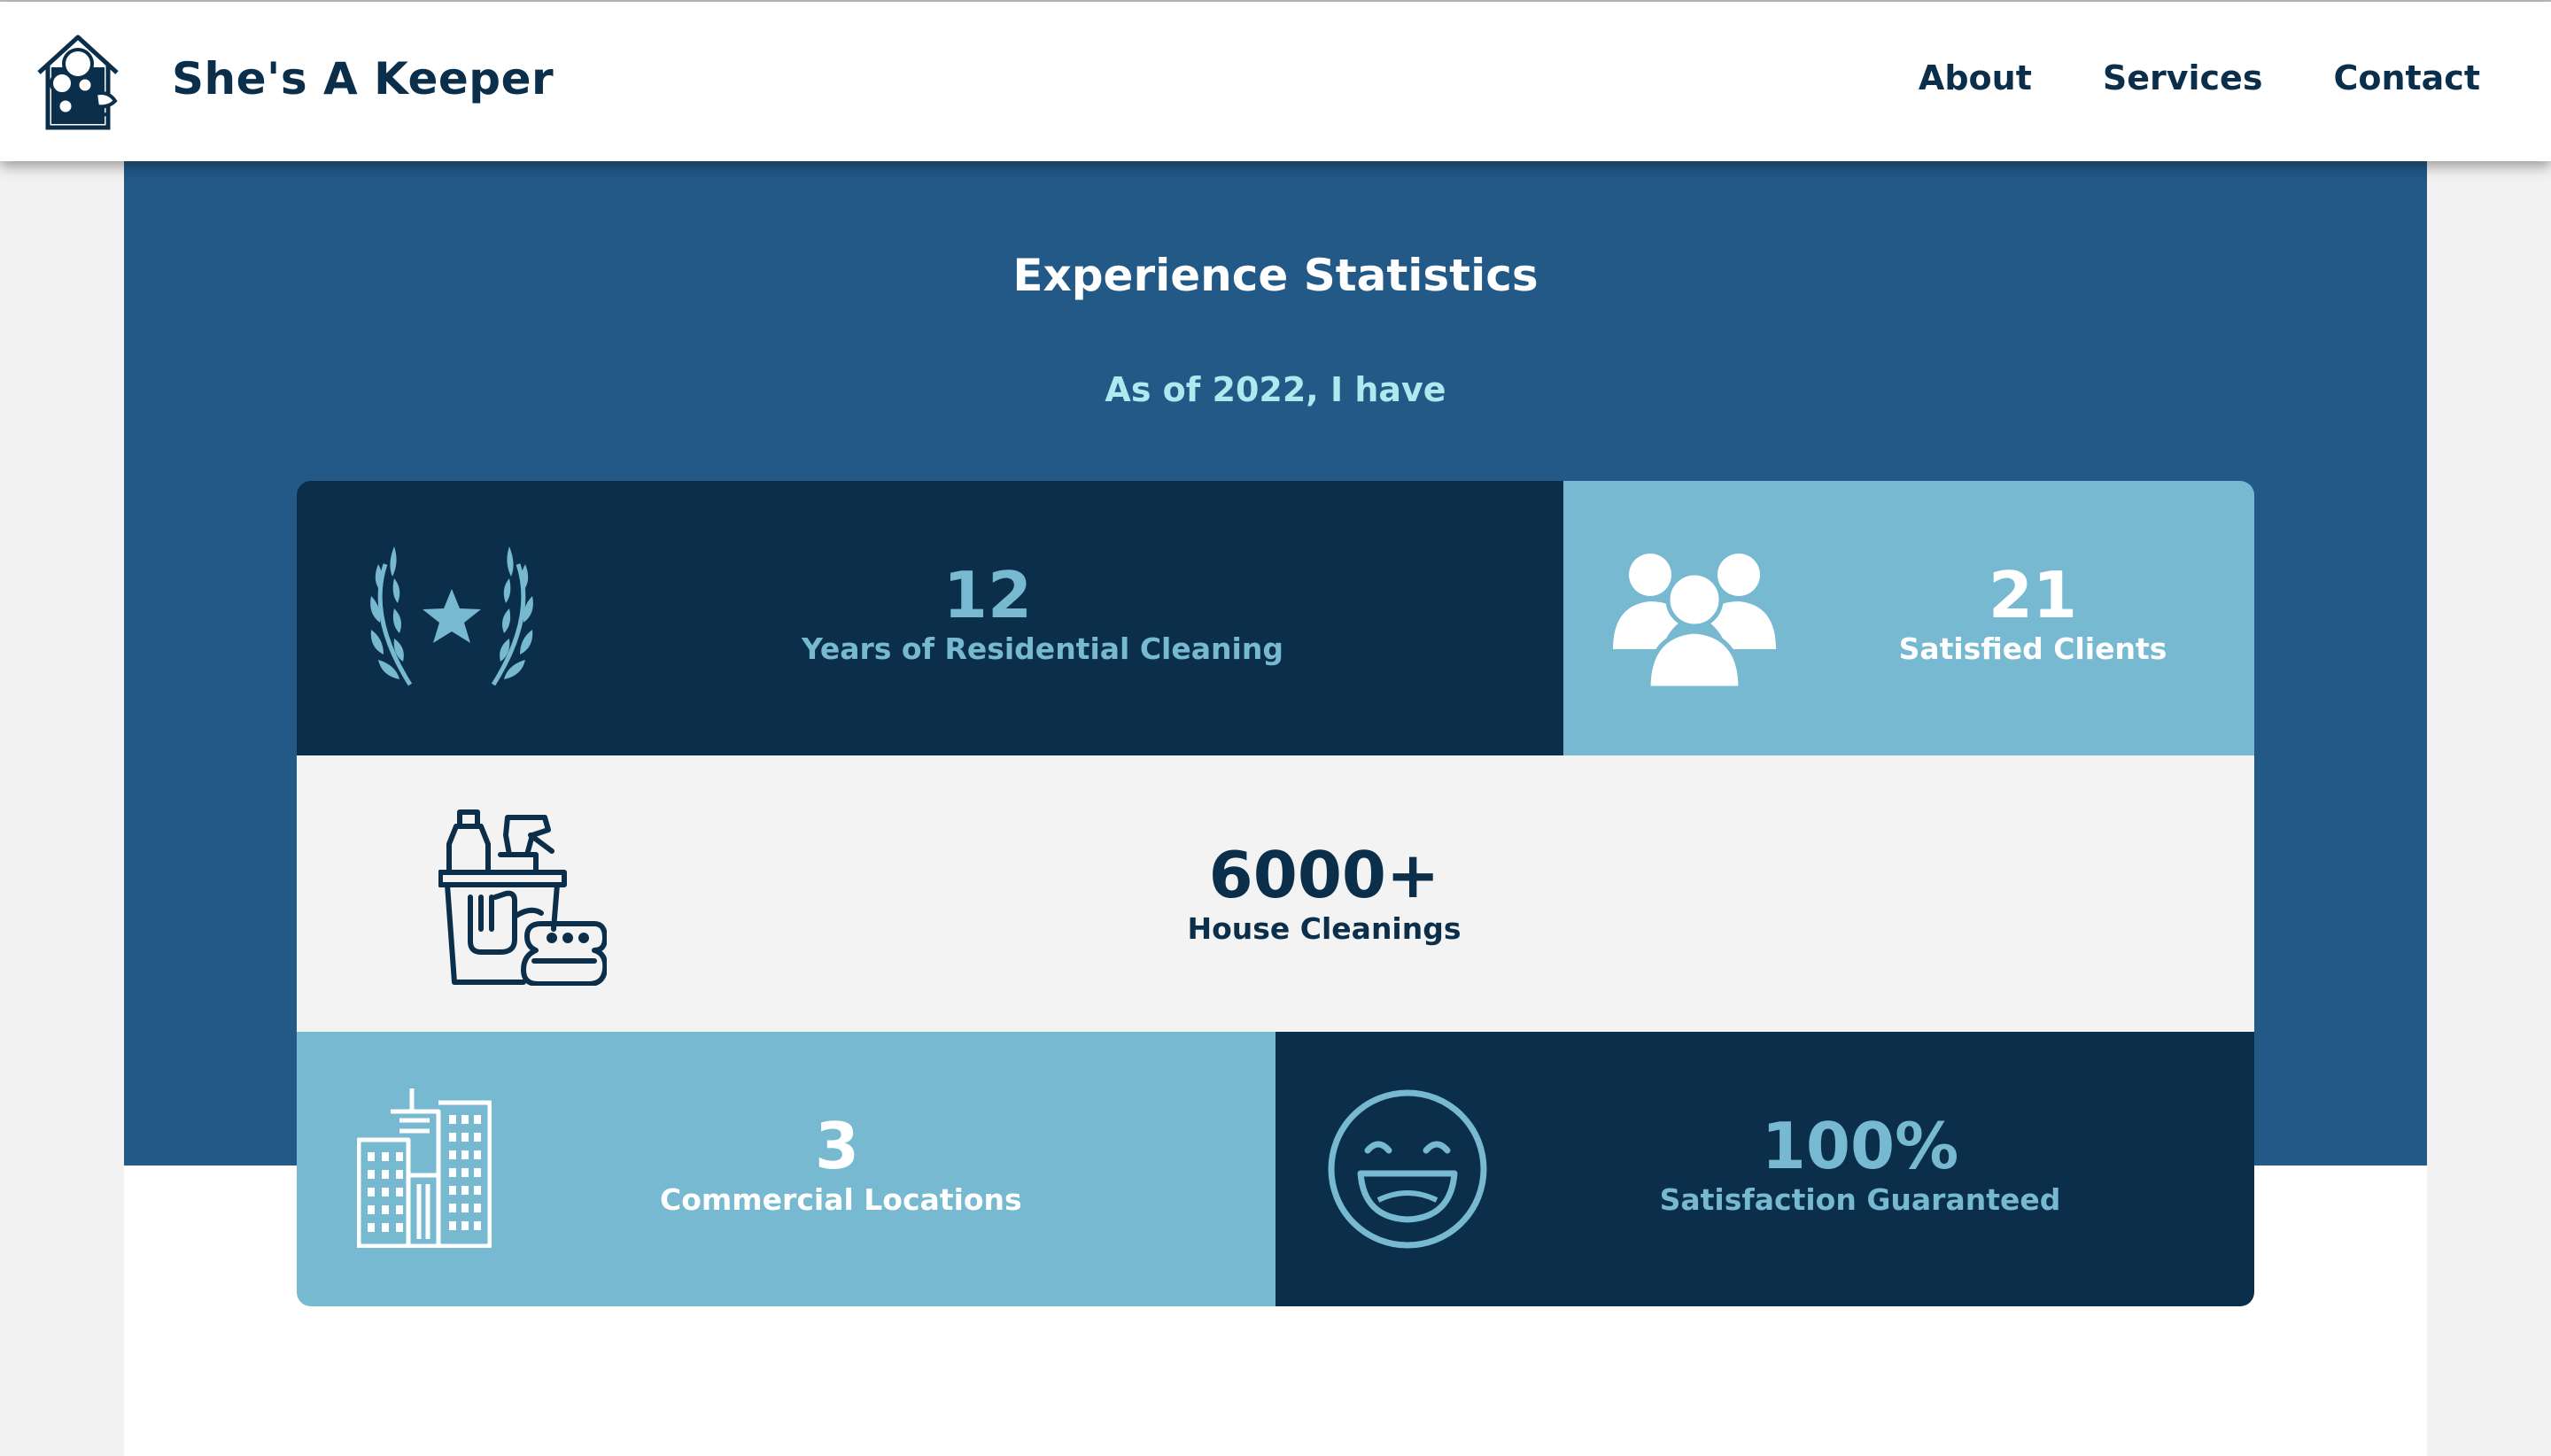 Image resolution: width=2551 pixels, height=1456 pixels. I want to click on house-logo-icon, so click(78, 82).